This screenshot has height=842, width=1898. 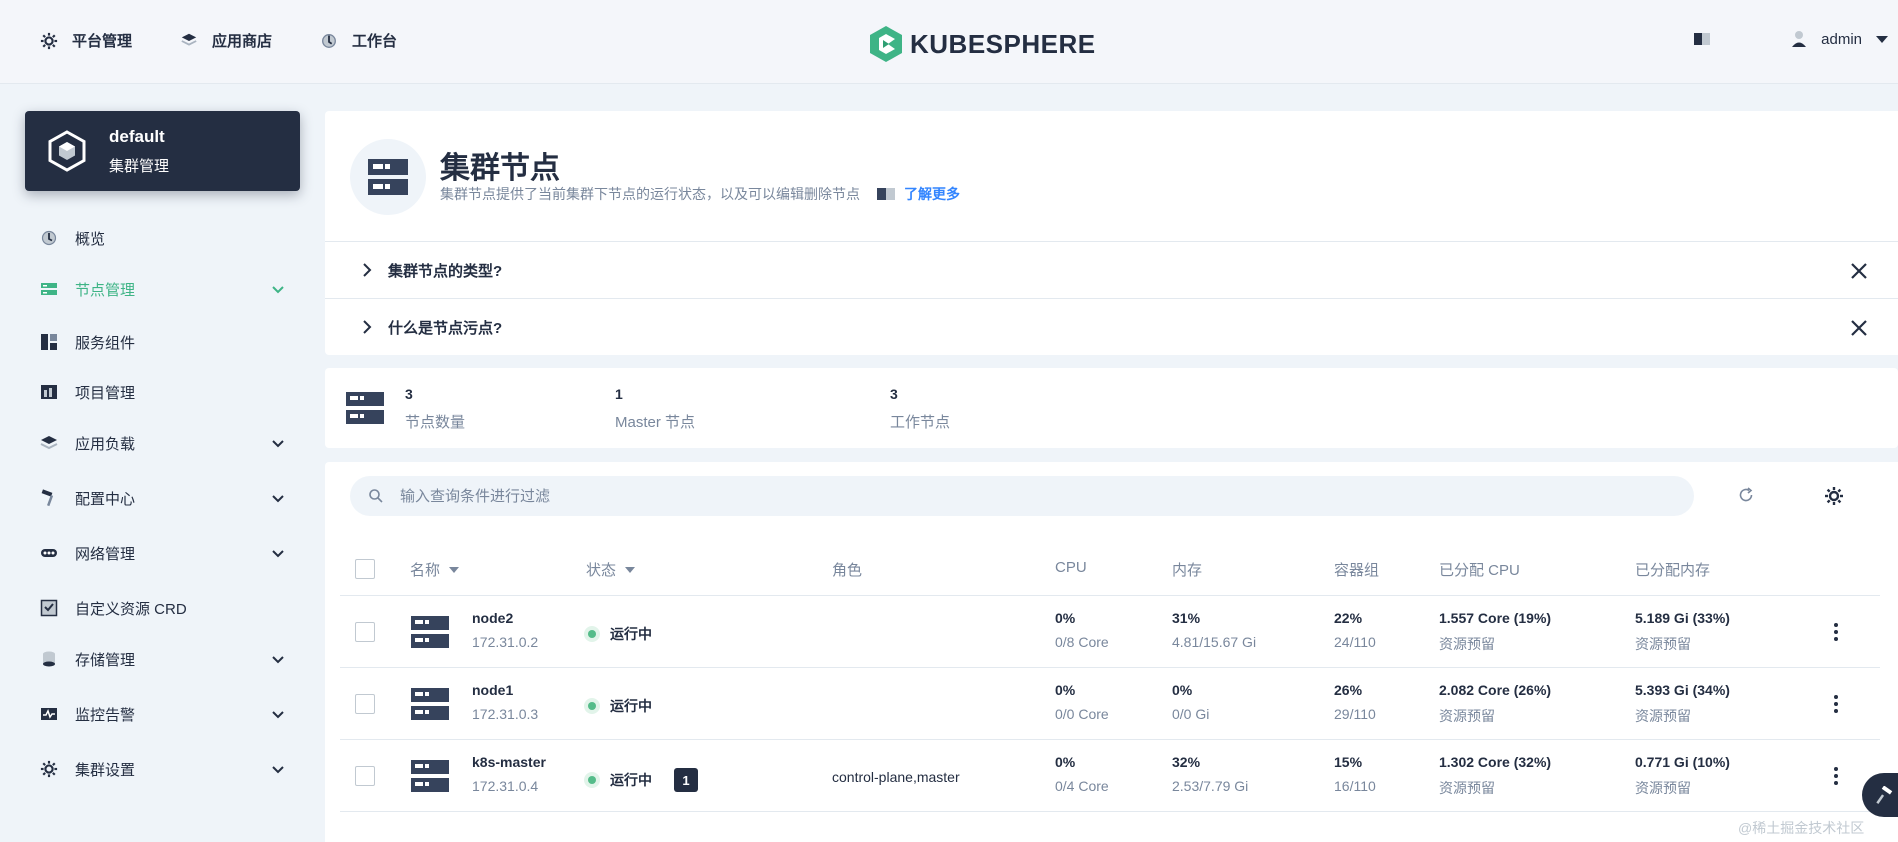 I want to click on topnav-label: 工作台, so click(x=375, y=41).